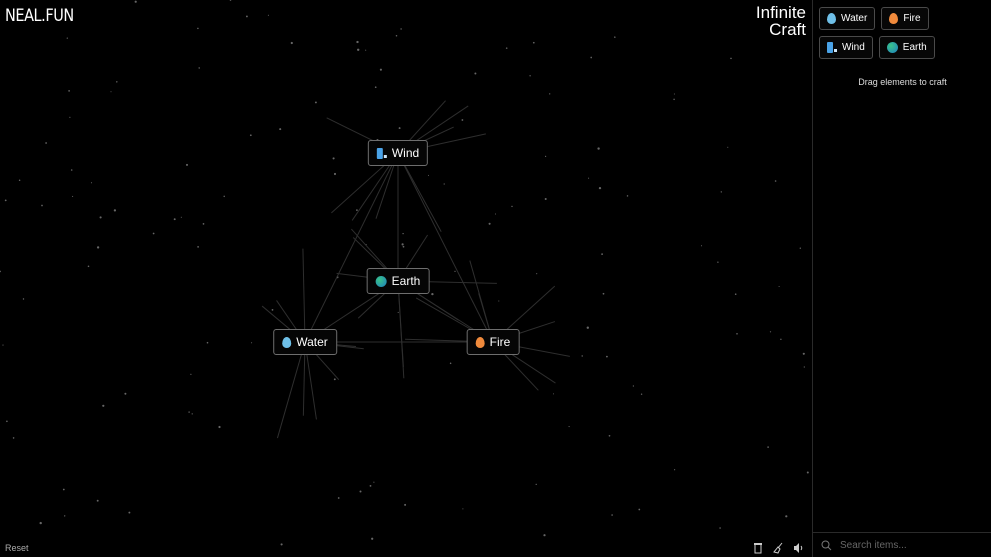 The image size is (991, 557). Describe the element at coordinates (914, 545) in the screenshot. I see `search-input` at that location.